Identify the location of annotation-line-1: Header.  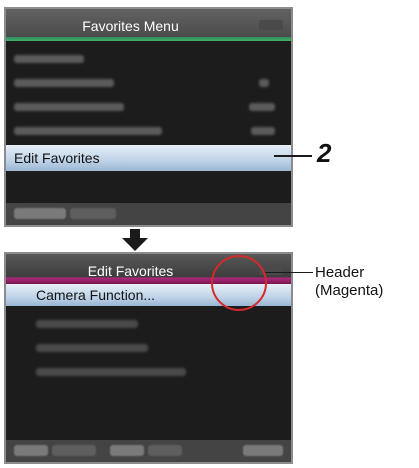
(340, 272).